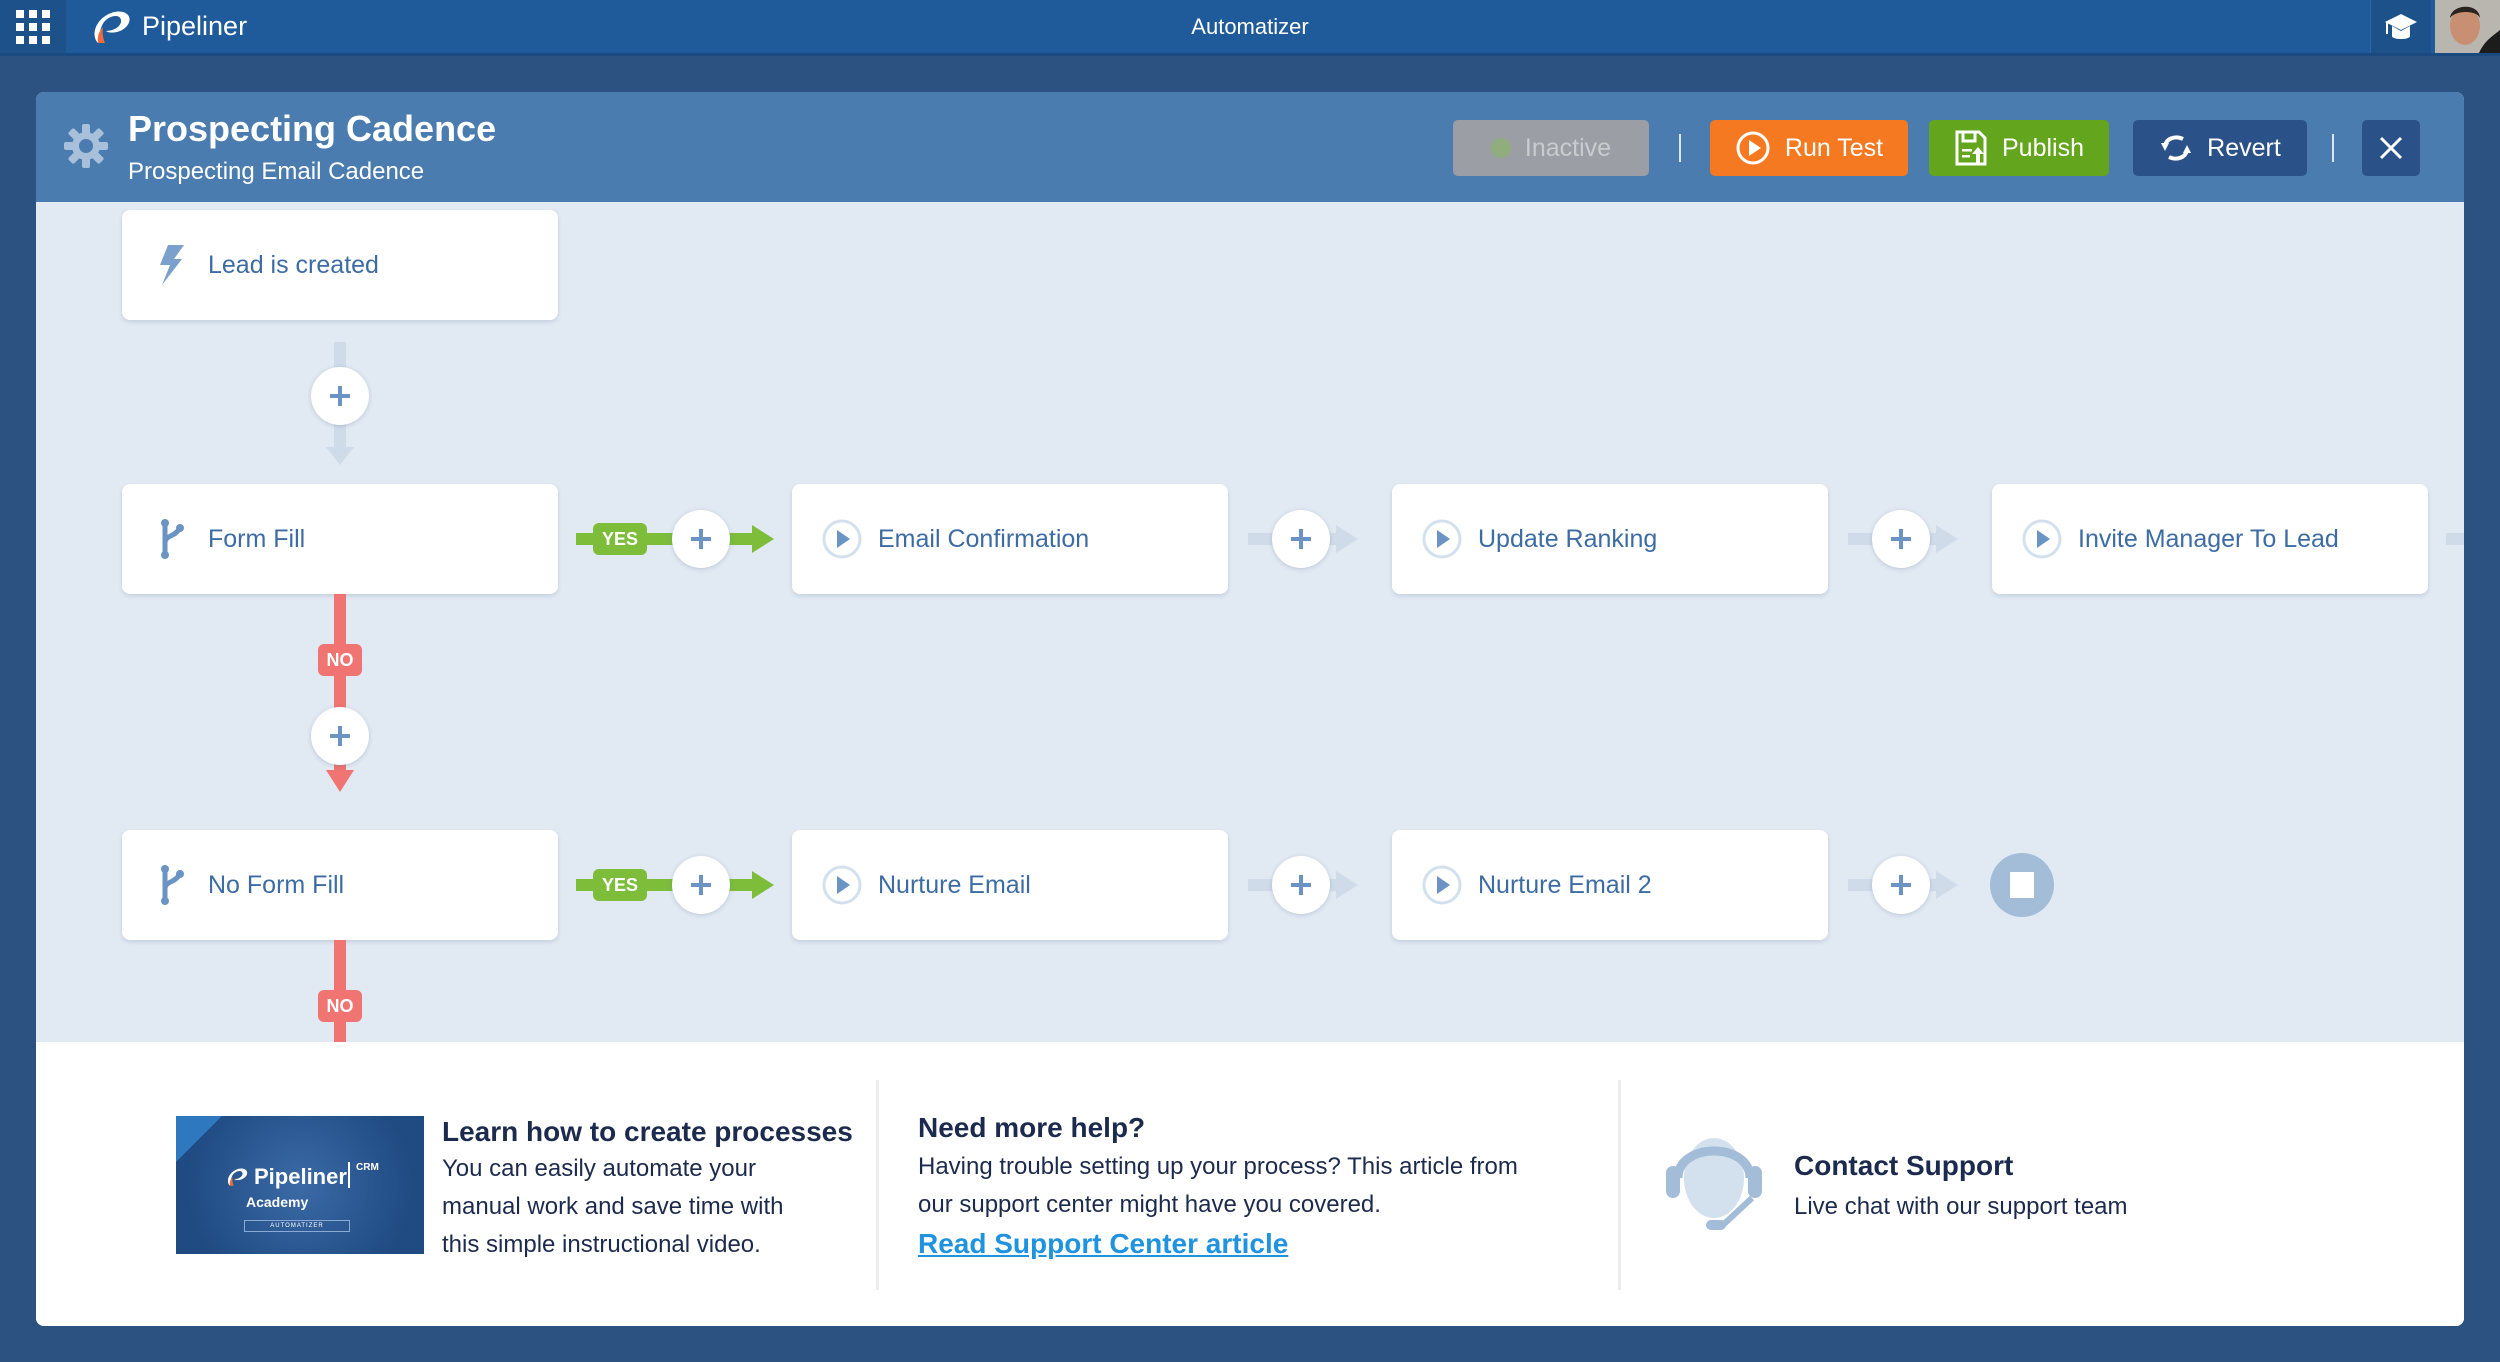 The height and width of the screenshot is (1362, 2500). I want to click on pipeliner-logo: Pipeliner, so click(167, 26).